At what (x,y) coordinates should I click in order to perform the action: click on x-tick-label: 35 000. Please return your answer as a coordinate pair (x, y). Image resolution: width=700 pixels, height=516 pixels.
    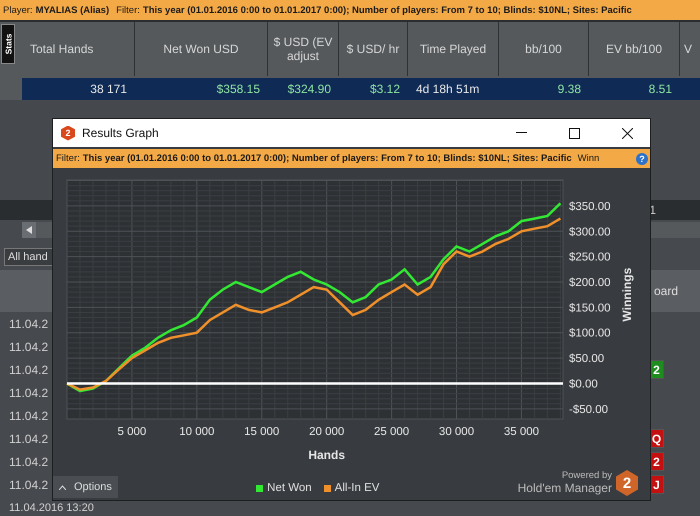
    Looking at the image, I should click on (522, 432).